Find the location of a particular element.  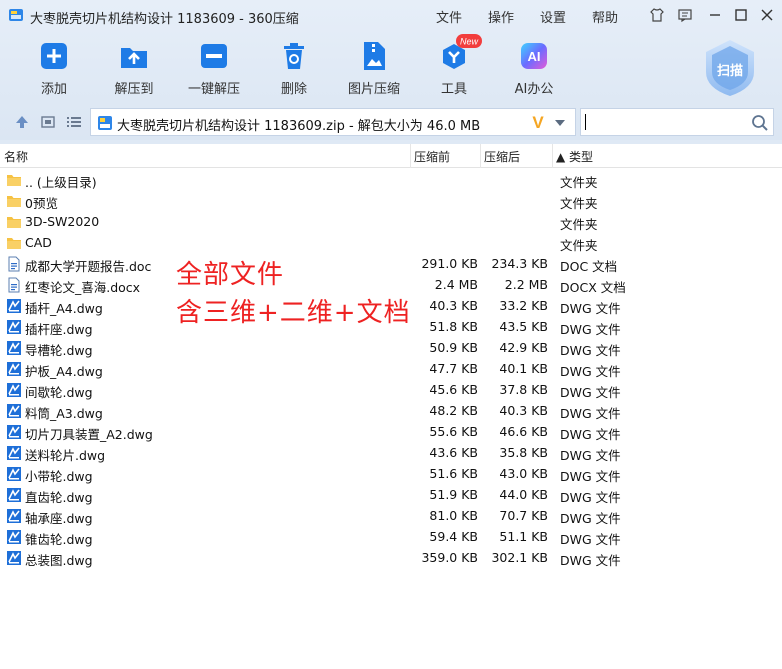

ai-office-button: AI AI办公 is located at coordinates (534, 68).